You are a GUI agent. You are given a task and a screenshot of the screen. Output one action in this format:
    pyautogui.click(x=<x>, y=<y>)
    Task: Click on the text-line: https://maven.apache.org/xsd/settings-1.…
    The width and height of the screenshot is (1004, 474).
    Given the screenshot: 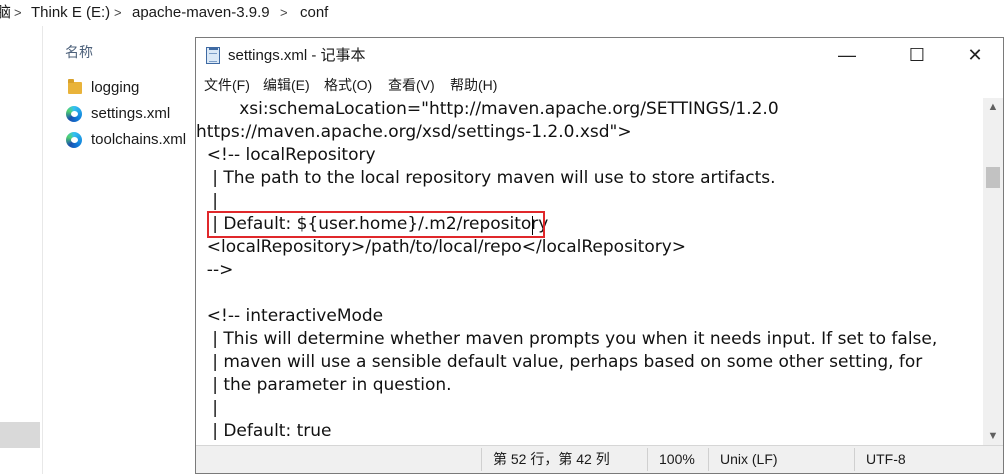 What is the action you would take?
    pyautogui.click(x=414, y=132)
    